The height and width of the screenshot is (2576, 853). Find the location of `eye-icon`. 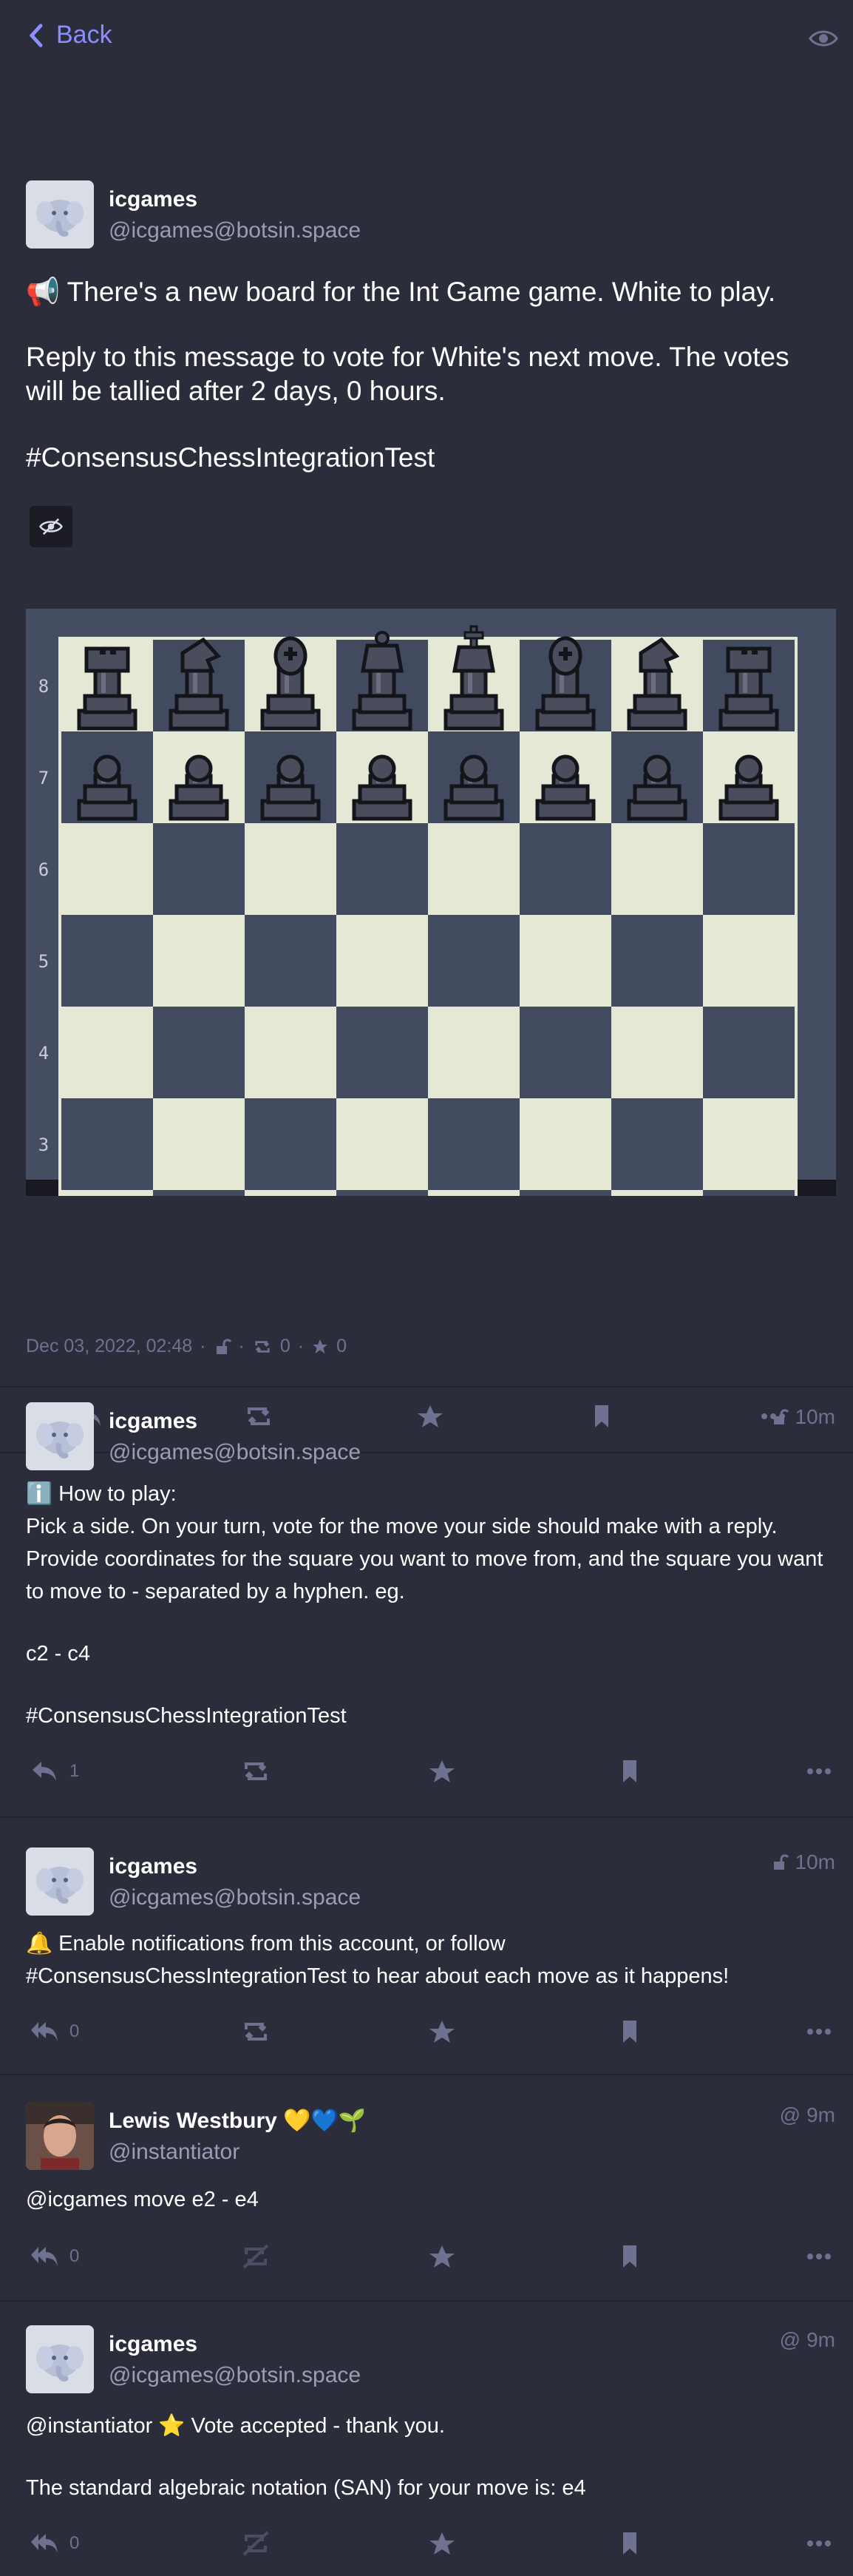

eye-icon is located at coordinates (823, 38).